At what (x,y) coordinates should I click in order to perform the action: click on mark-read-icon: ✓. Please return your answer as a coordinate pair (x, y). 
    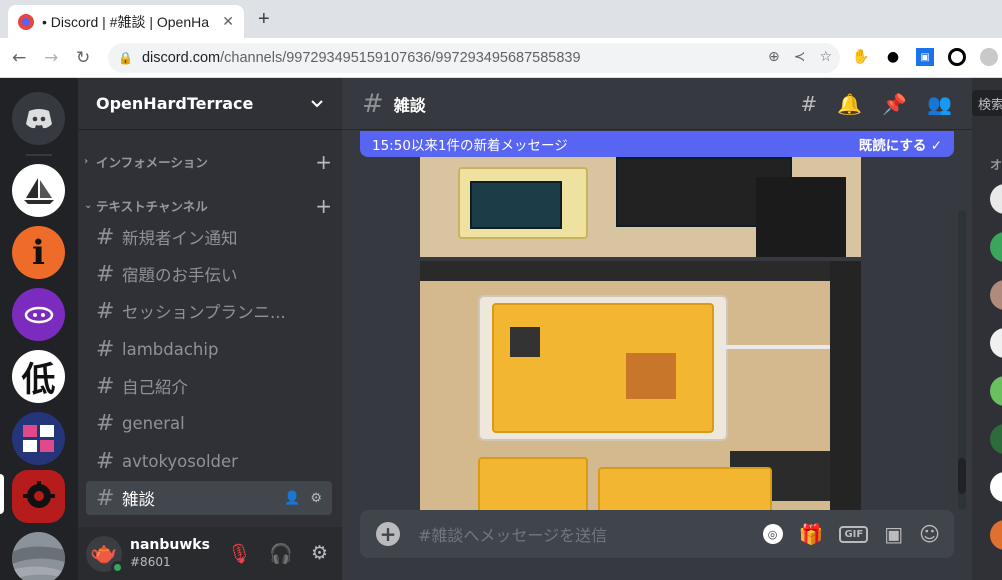
    Looking at the image, I should click on (936, 146).